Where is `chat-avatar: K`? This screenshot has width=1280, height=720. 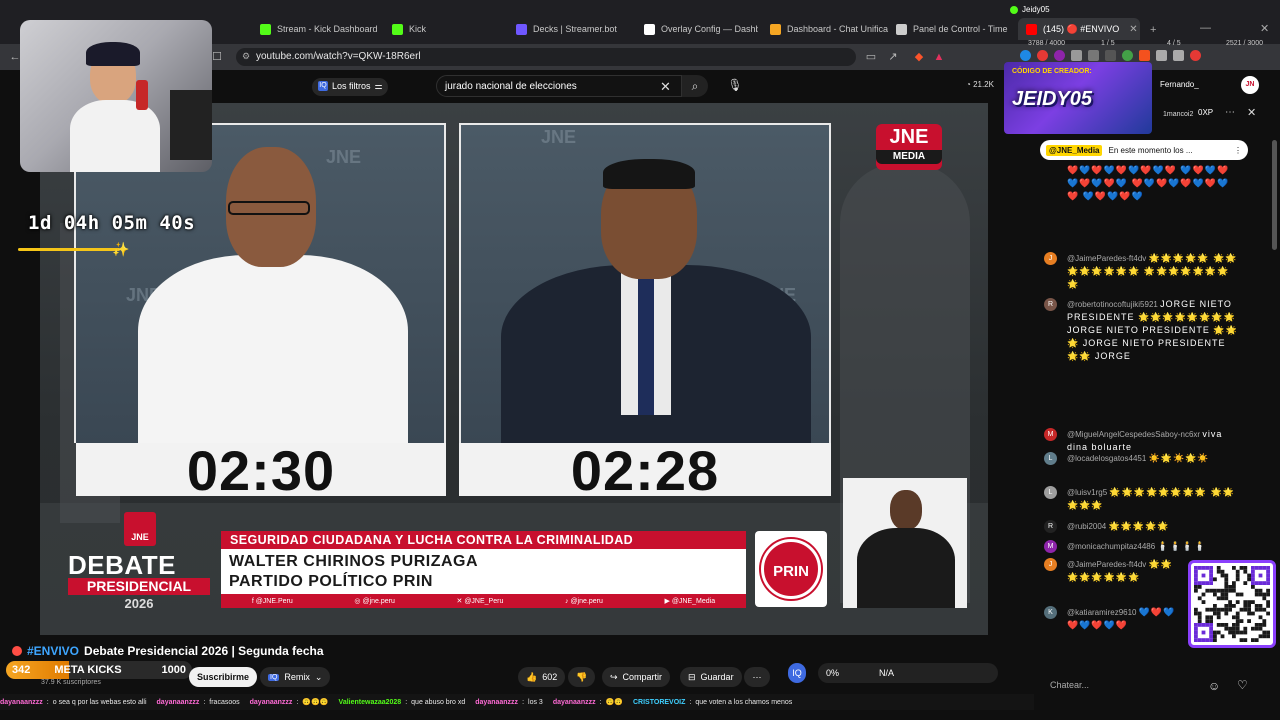
chat-avatar: K is located at coordinates (1050, 612).